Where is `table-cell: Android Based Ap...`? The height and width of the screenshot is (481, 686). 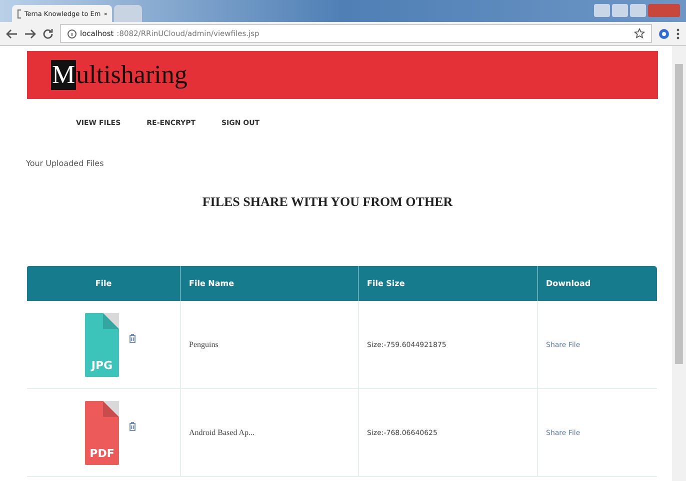 table-cell: Android Based Ap... is located at coordinates (269, 432).